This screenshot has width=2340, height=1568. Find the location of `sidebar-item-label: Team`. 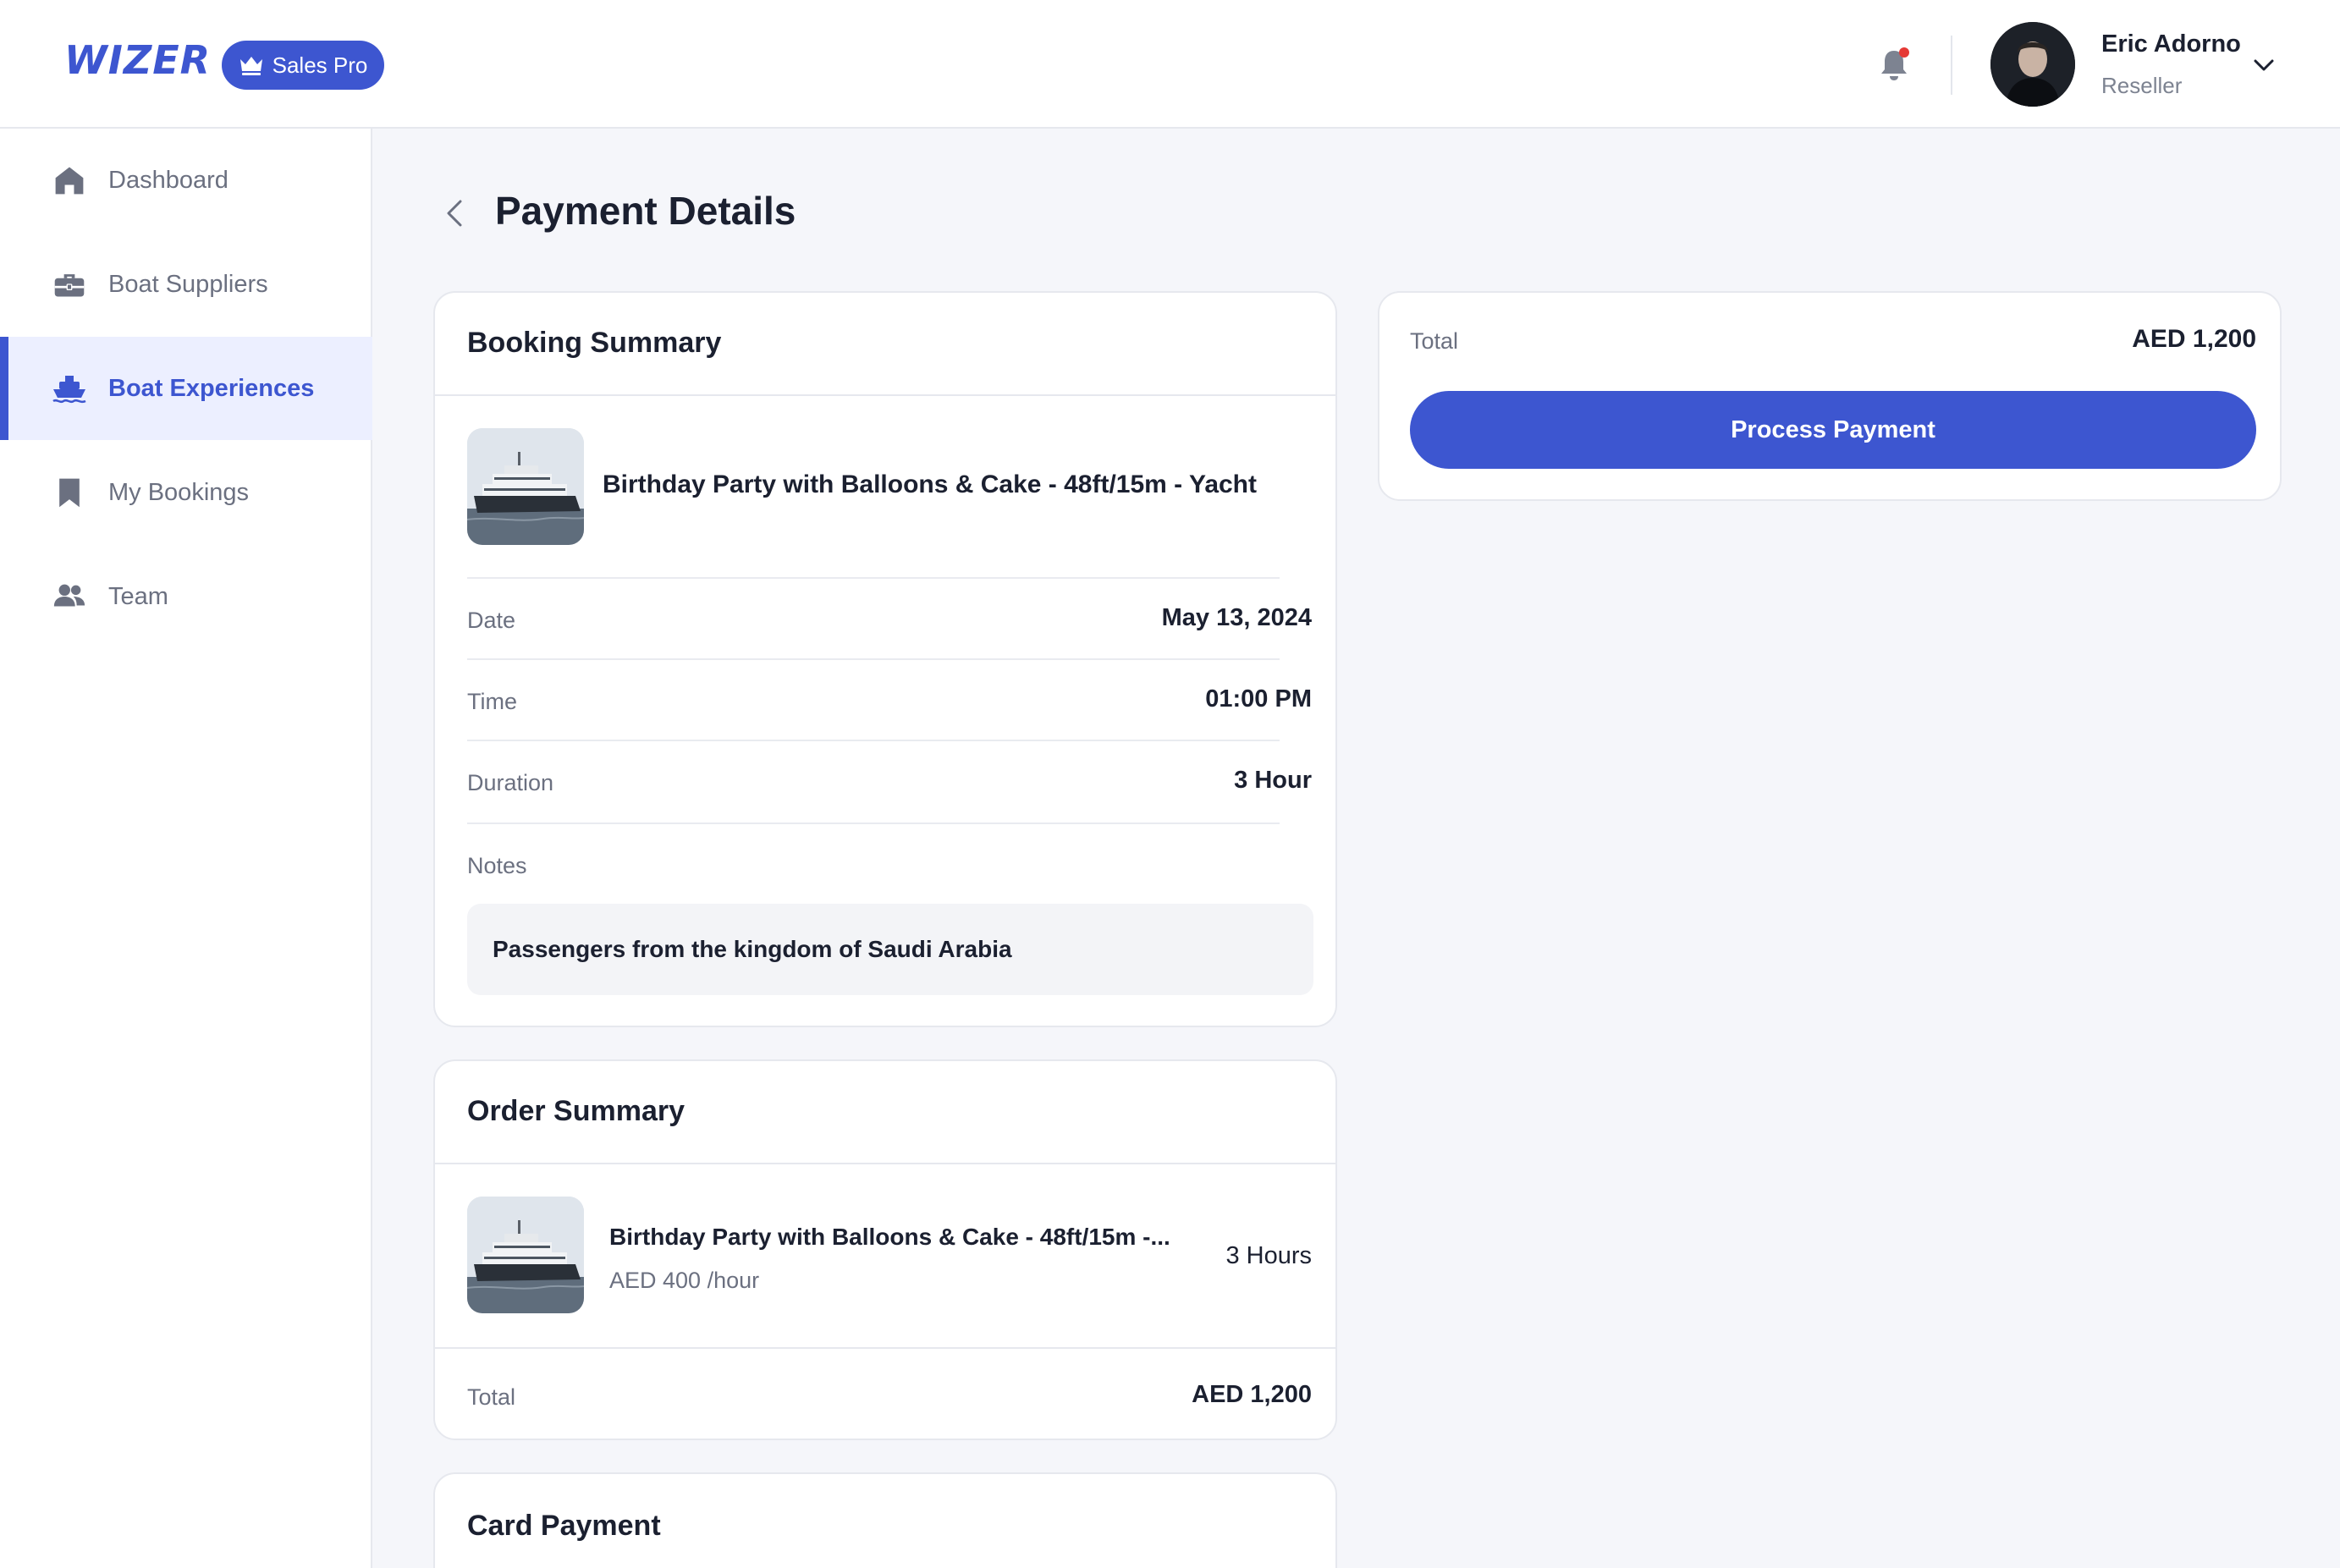

sidebar-item-label: Team is located at coordinates (138, 596).